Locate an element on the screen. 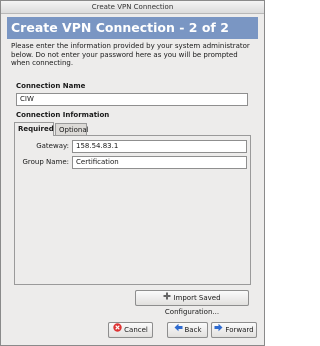 The height and width of the screenshot is (346, 320). back-arrow-icon is located at coordinates (178, 330).